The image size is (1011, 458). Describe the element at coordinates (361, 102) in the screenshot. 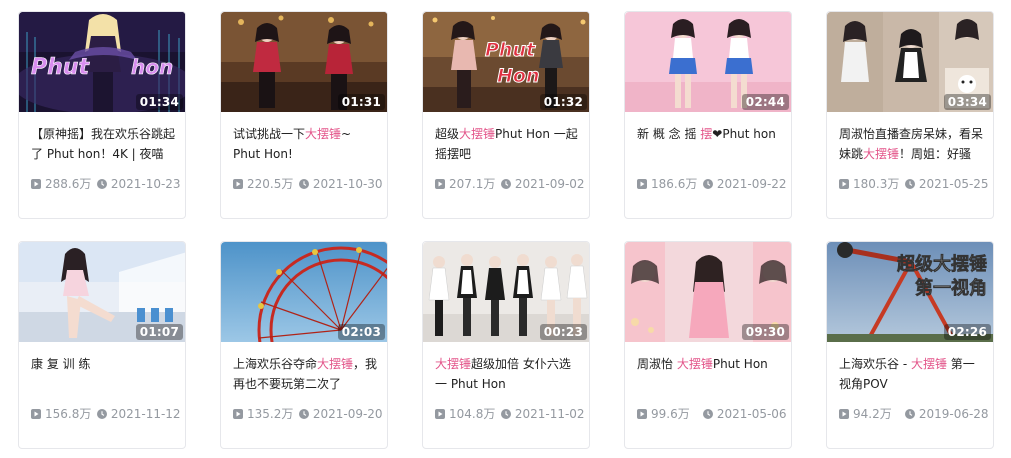

I see `duration-badge: 01:31` at that location.